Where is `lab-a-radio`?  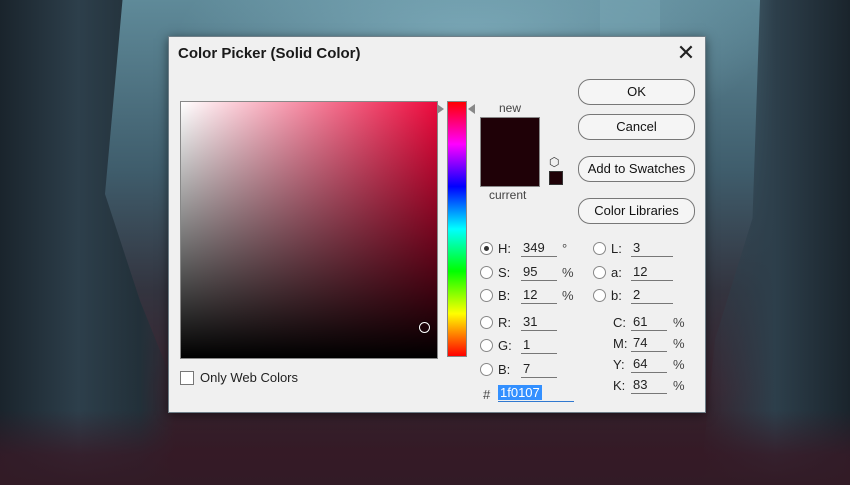
lab-a-radio is located at coordinates (599, 272).